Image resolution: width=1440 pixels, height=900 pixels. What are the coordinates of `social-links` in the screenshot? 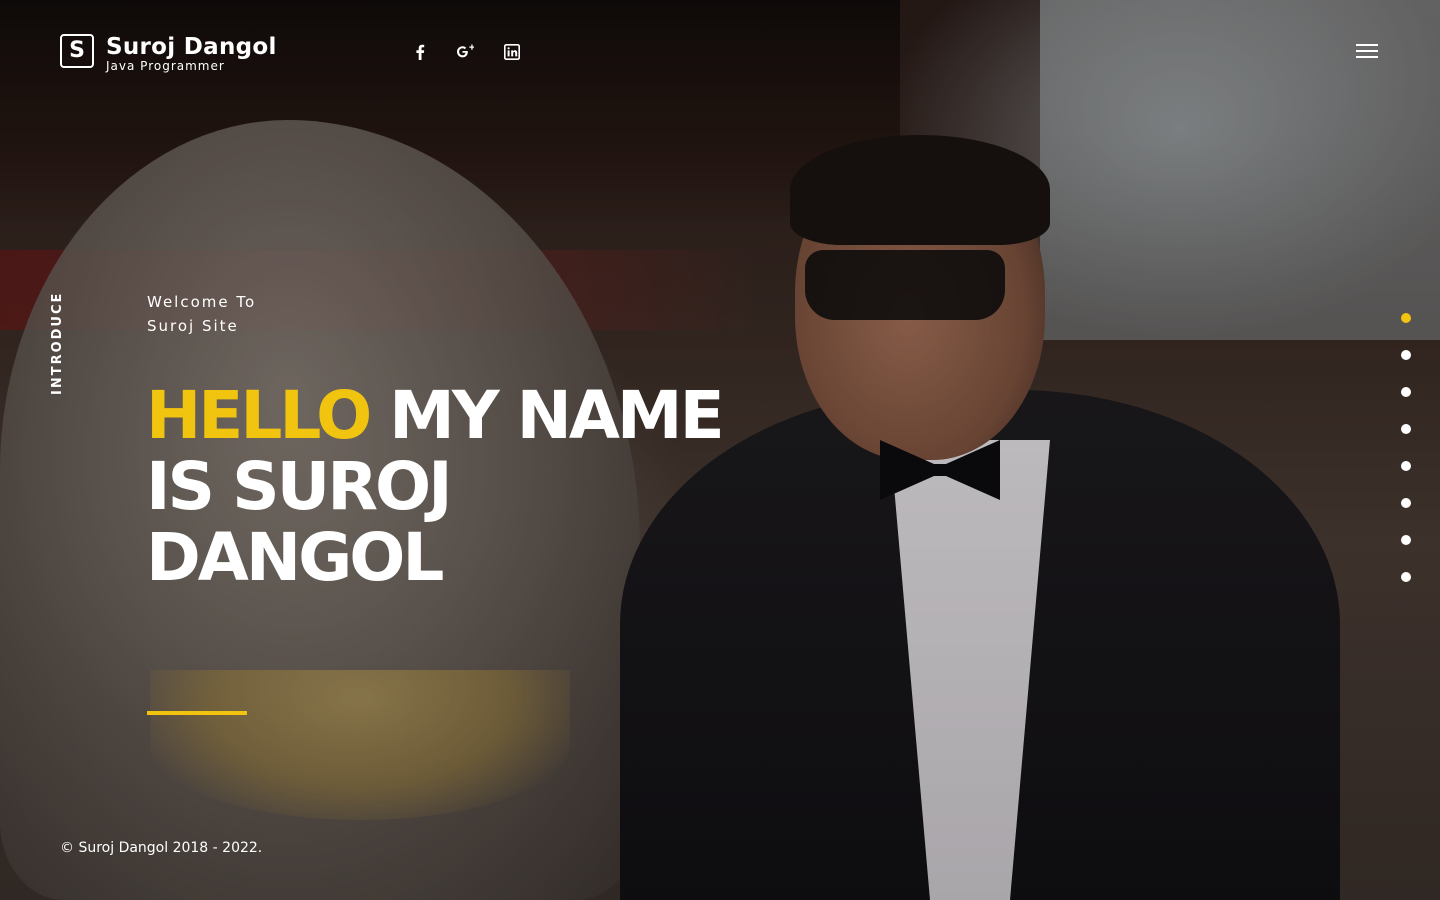 It's located at (466, 52).